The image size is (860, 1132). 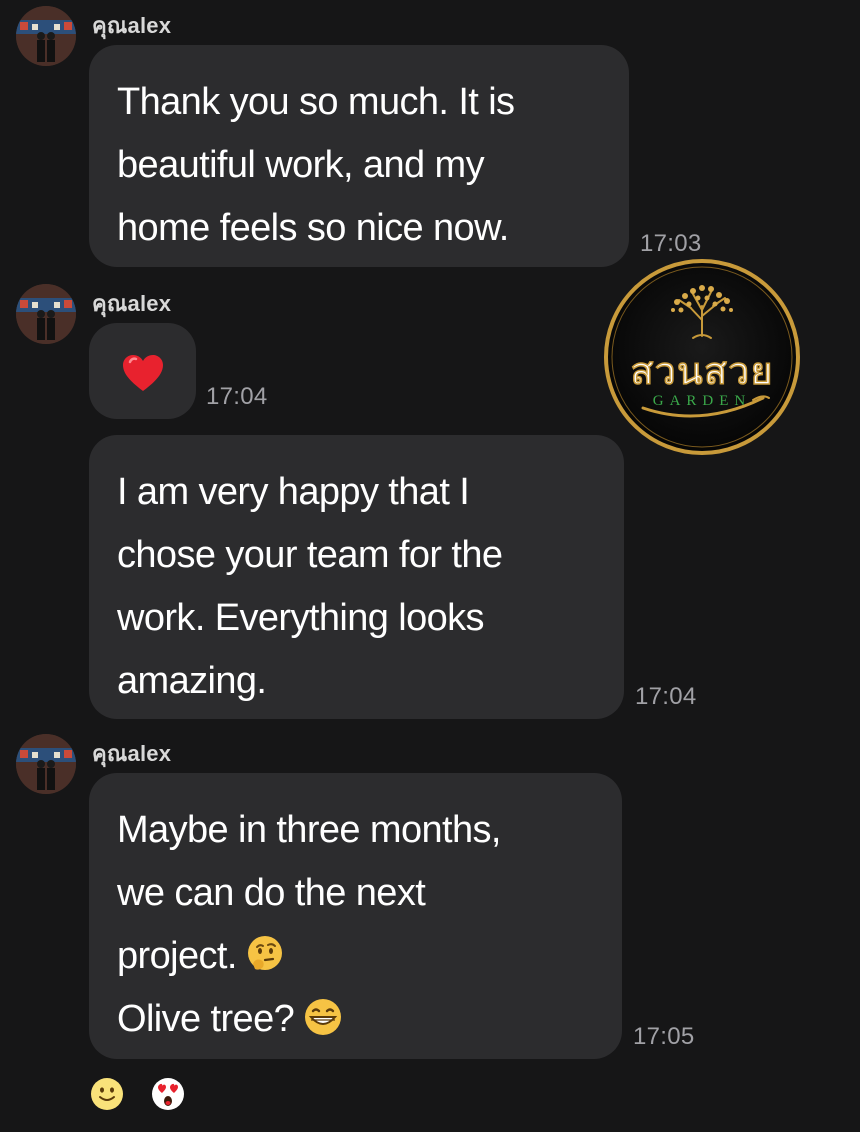 What do you see at coordinates (313, 228) in the screenshot?
I see `message-line: home feels so nice now.` at bounding box center [313, 228].